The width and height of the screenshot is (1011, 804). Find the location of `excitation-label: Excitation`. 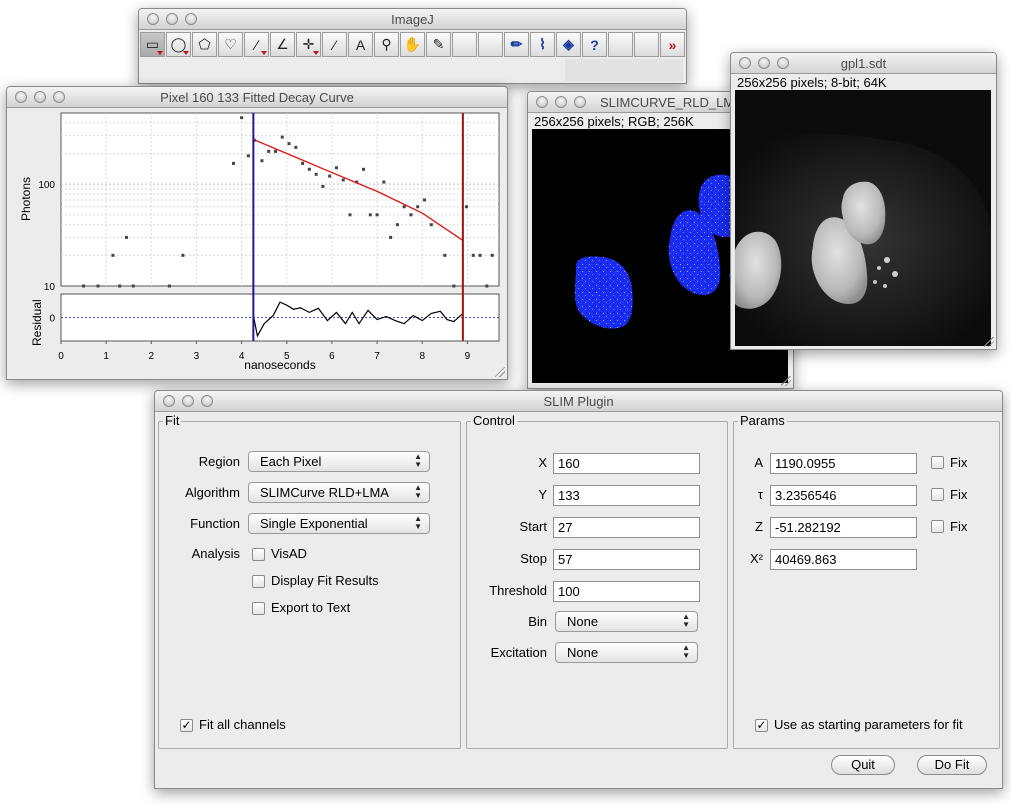

excitation-label: Excitation is located at coordinates (518, 652).